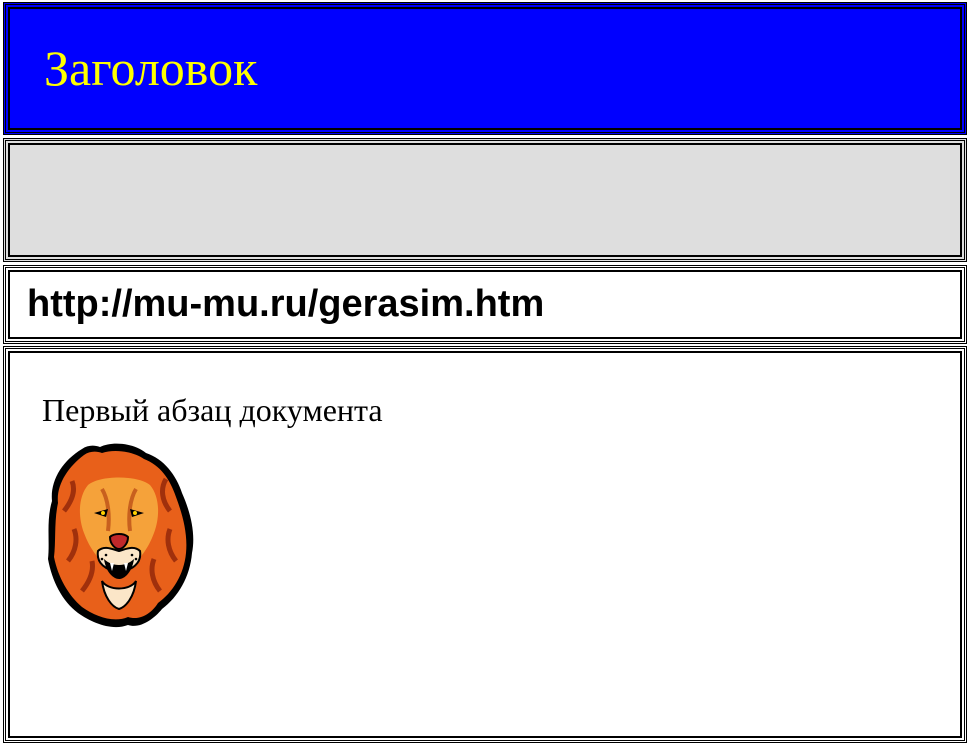 This screenshot has width=970, height=745. I want to click on first-paragraph: Первый абзац документа, so click(212, 410).